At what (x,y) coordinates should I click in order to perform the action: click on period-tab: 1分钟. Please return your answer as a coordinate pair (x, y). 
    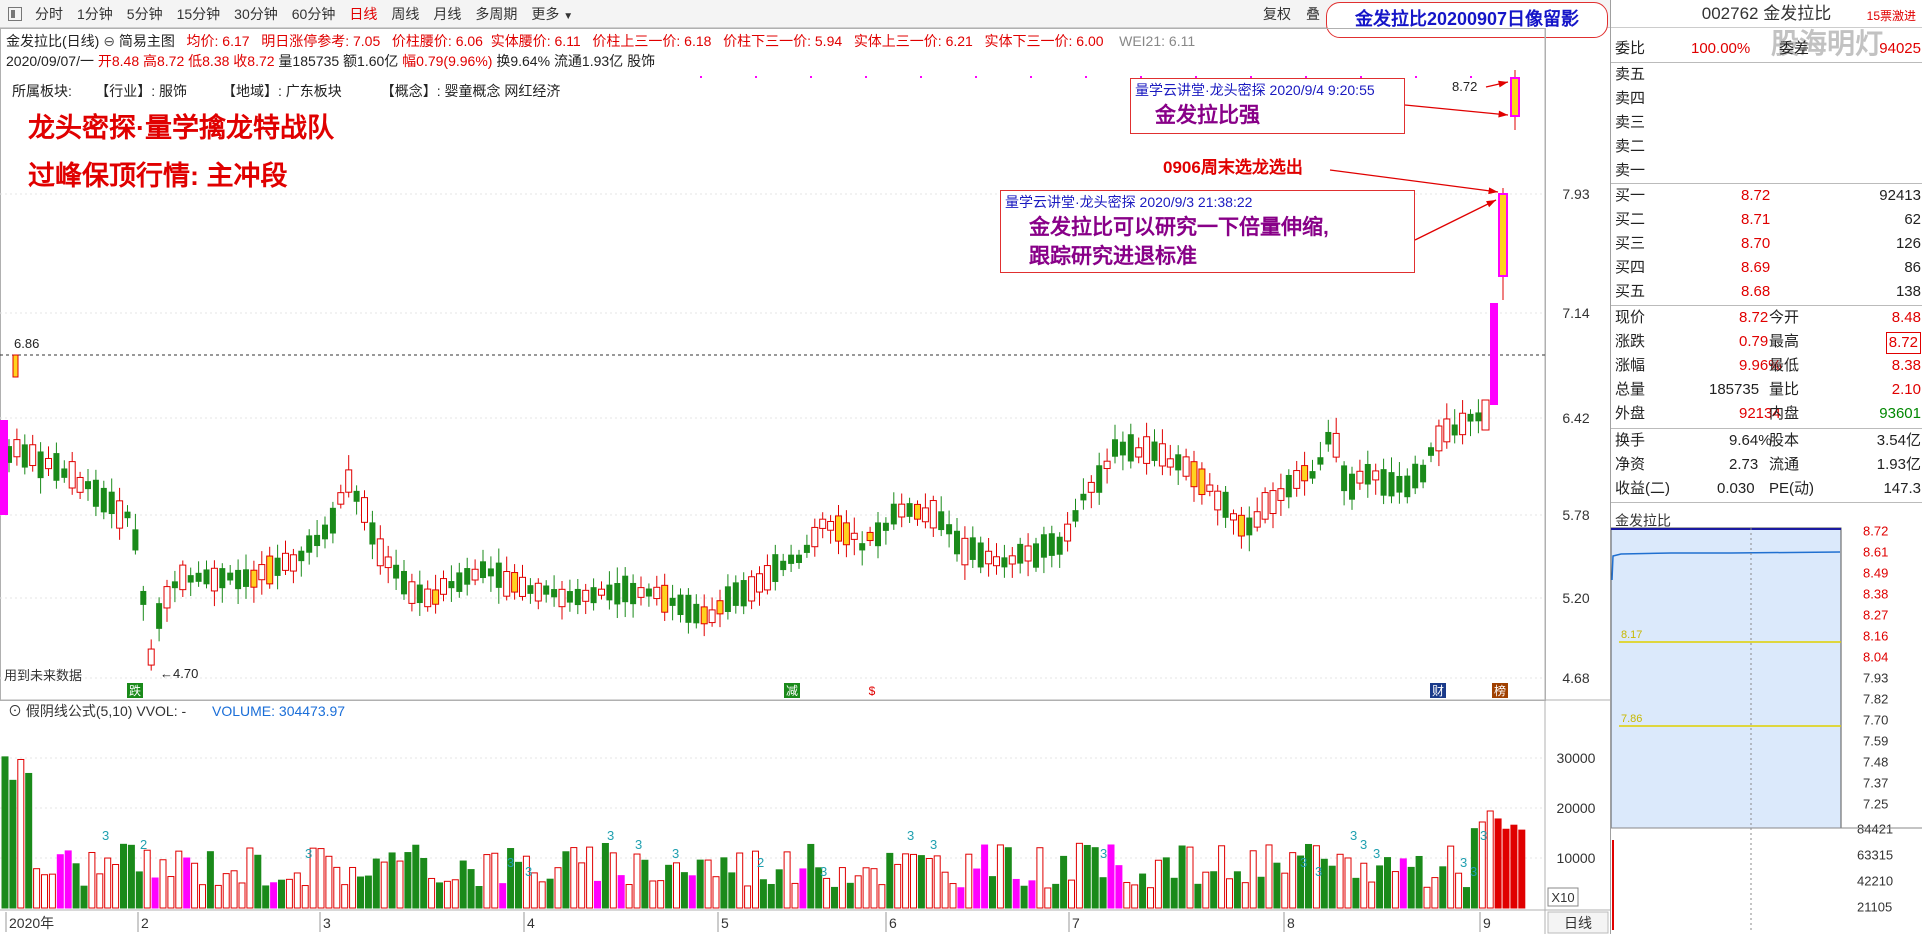
    Looking at the image, I should click on (95, 14).